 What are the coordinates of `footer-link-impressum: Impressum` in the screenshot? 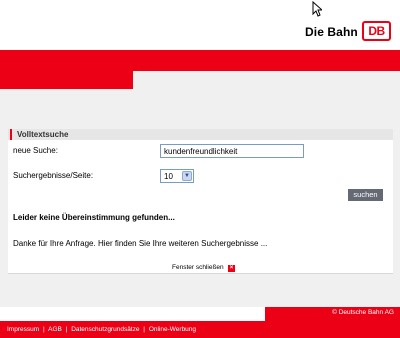 It's located at (23, 329).